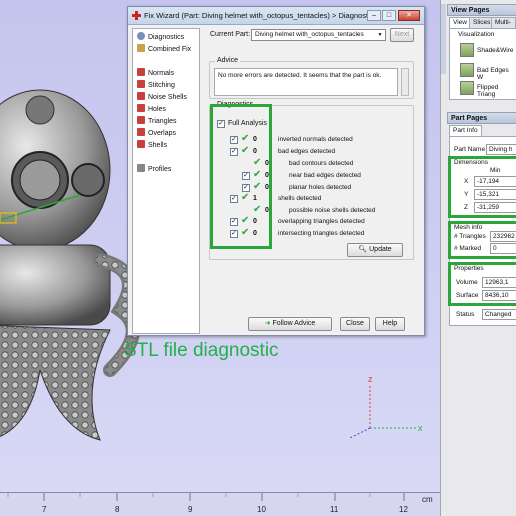  Describe the element at coordinates (503, 26) in the screenshot. I see `tab-multi-section: Multi-Se` at that location.